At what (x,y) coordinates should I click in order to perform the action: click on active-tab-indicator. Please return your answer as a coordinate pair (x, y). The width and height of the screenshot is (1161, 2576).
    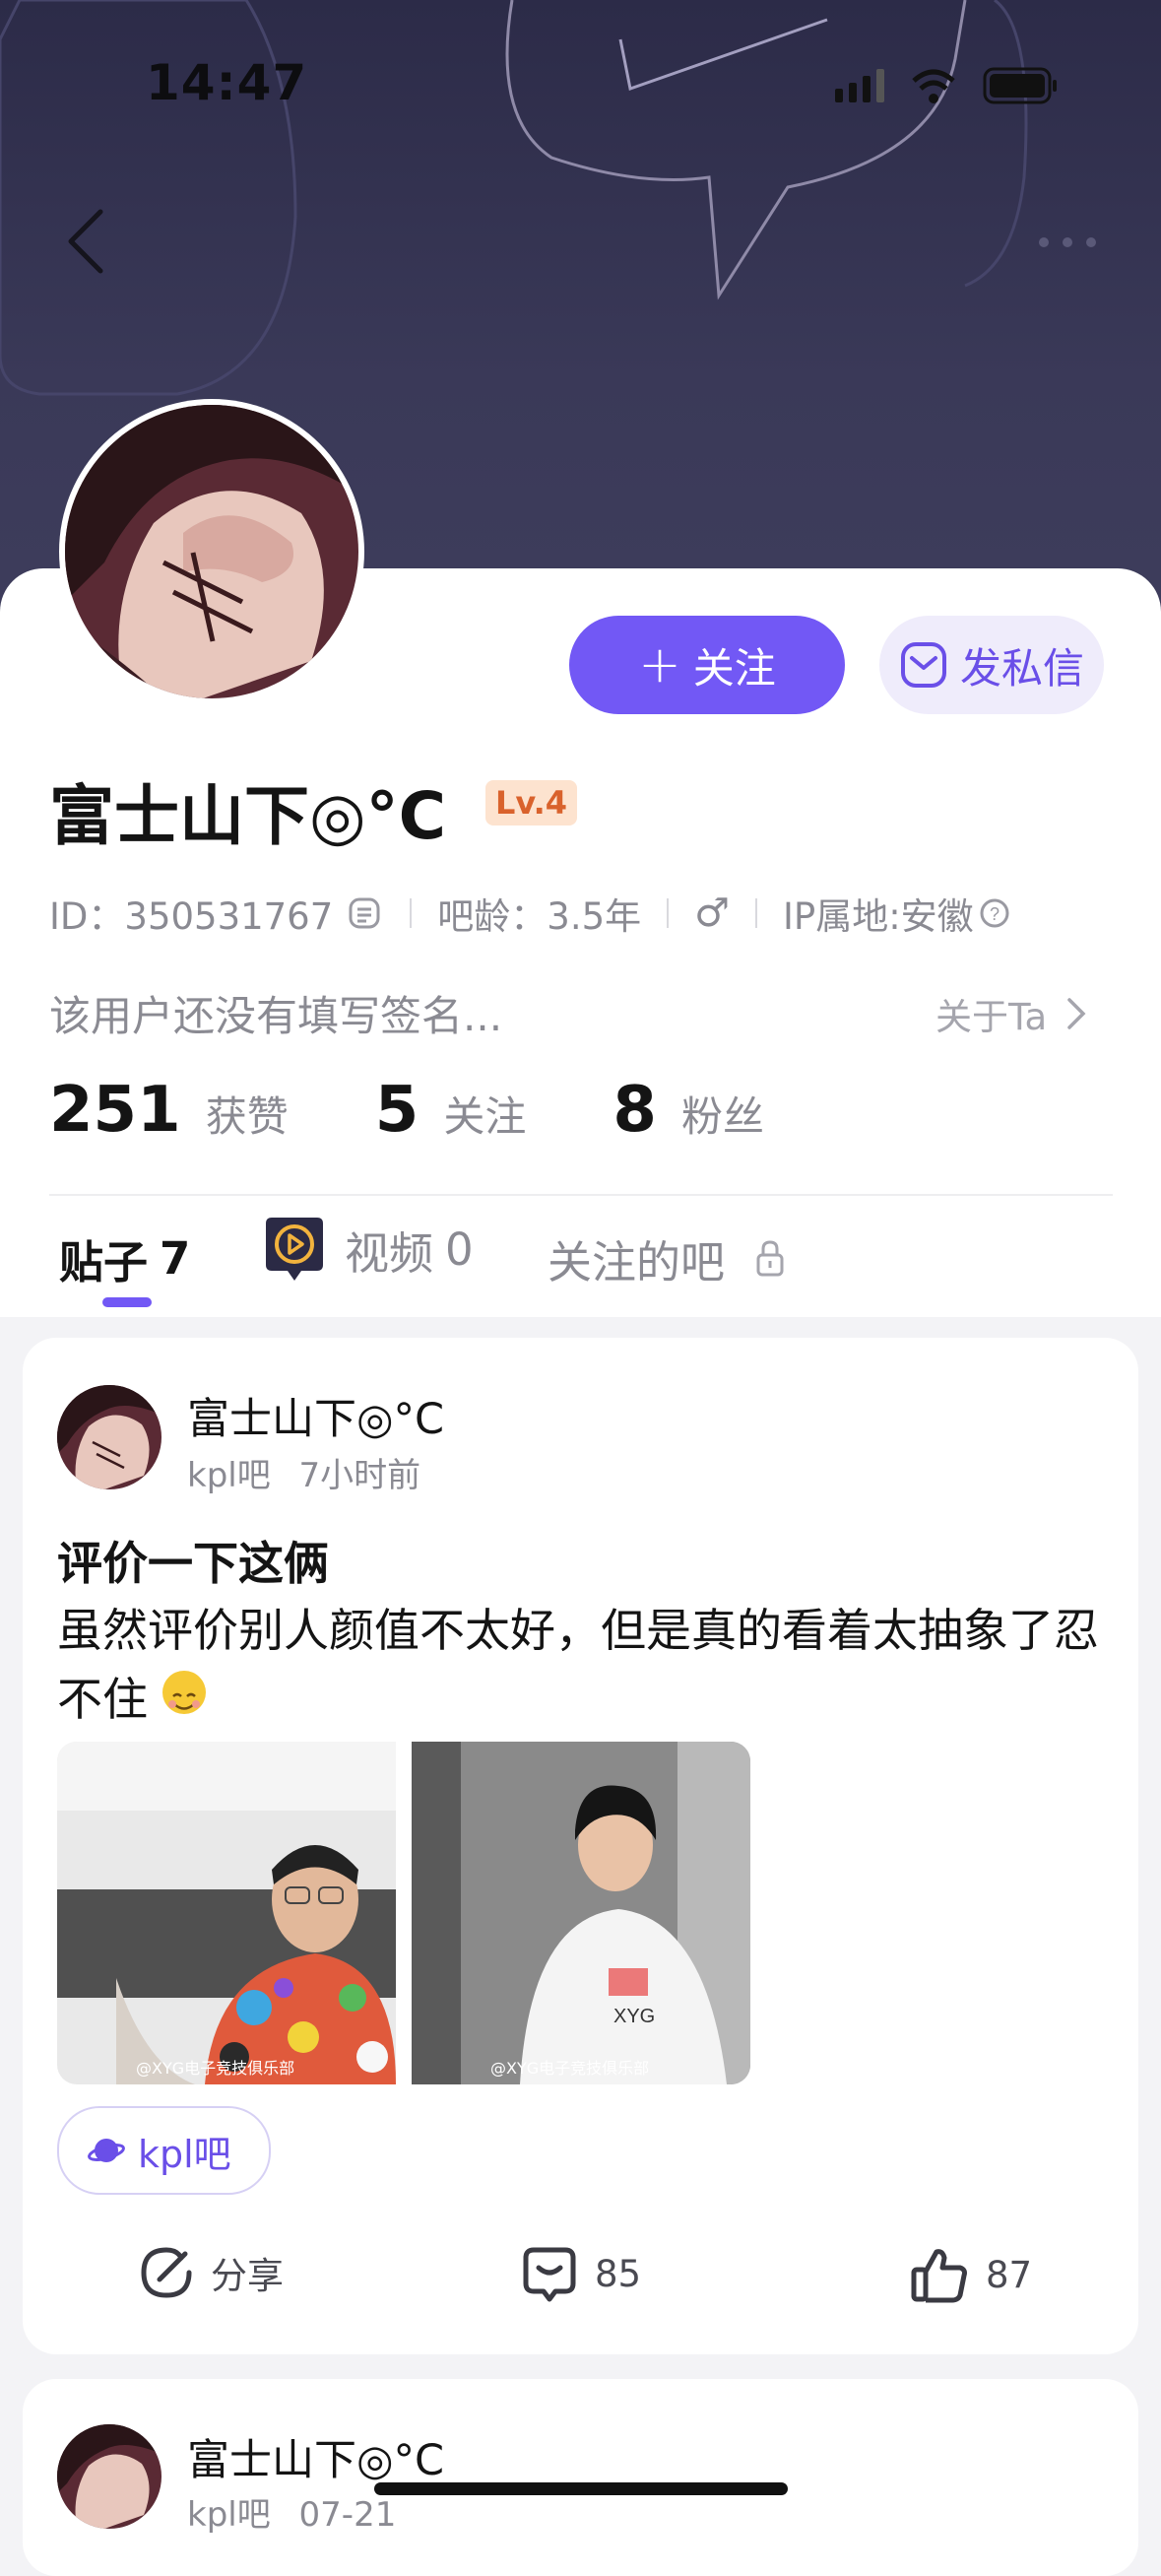
    Looking at the image, I should click on (127, 1302).